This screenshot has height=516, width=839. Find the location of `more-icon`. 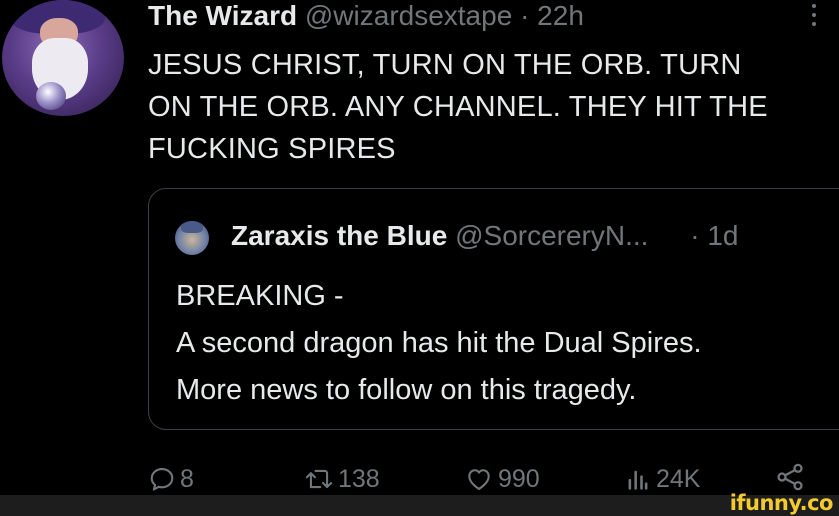

more-icon is located at coordinates (814, 18).